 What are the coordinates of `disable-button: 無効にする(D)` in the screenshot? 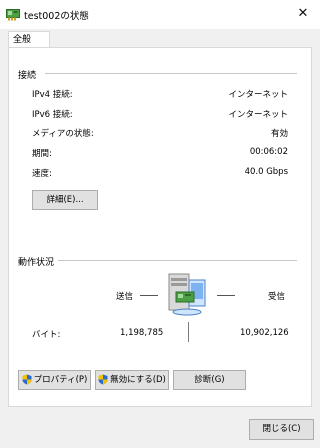 It's located at (132, 380).